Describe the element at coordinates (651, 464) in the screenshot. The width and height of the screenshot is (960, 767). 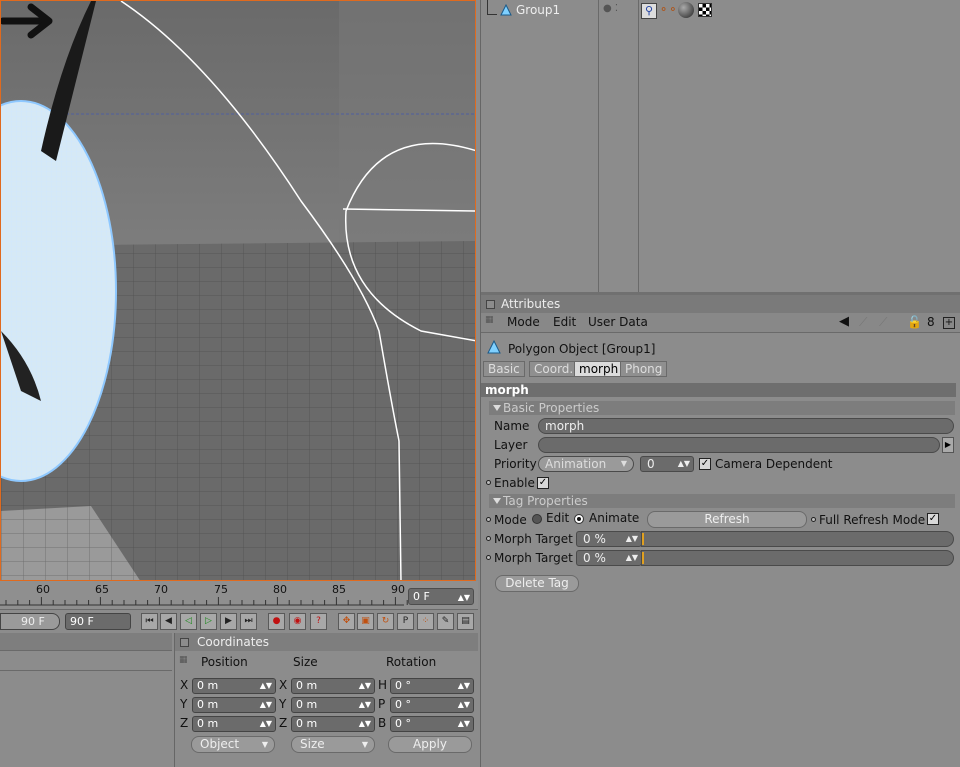
I see `priority-number-value: 0` at that location.